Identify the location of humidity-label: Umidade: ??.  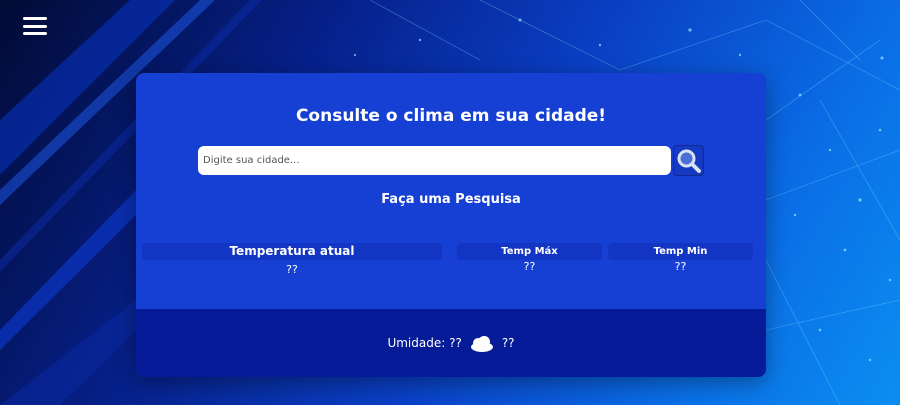
(424, 343).